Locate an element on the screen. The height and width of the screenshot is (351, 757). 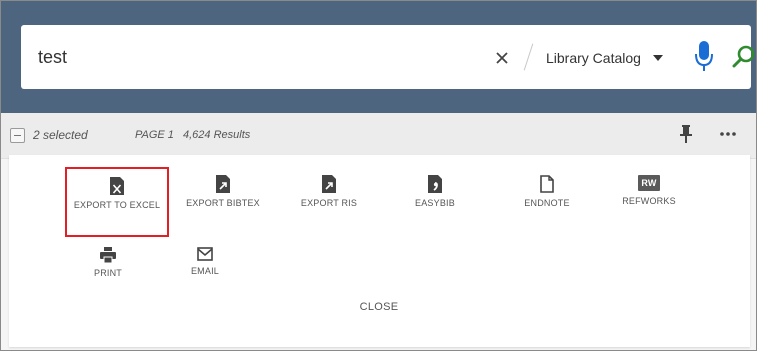
close-icon is located at coordinates (502, 58).